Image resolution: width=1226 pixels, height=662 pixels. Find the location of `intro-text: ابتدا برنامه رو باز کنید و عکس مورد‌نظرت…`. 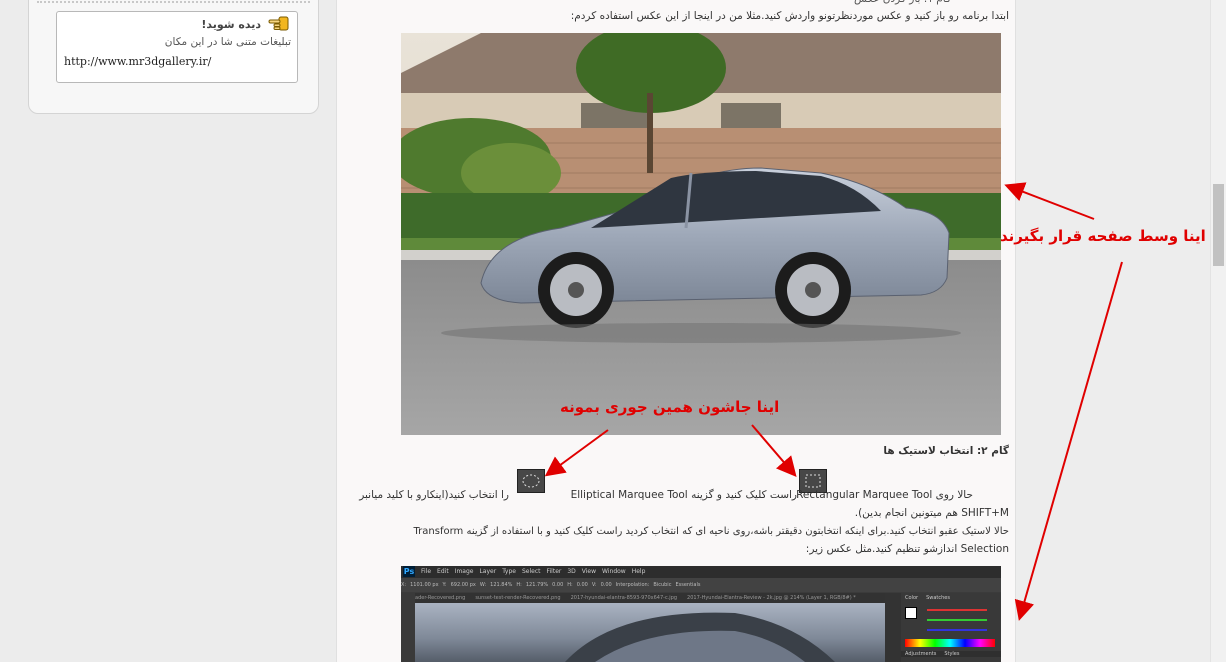

intro-text: ابتدا برنامه رو باز کنید و عکس مورد‌نظرت… is located at coordinates (789, 16).